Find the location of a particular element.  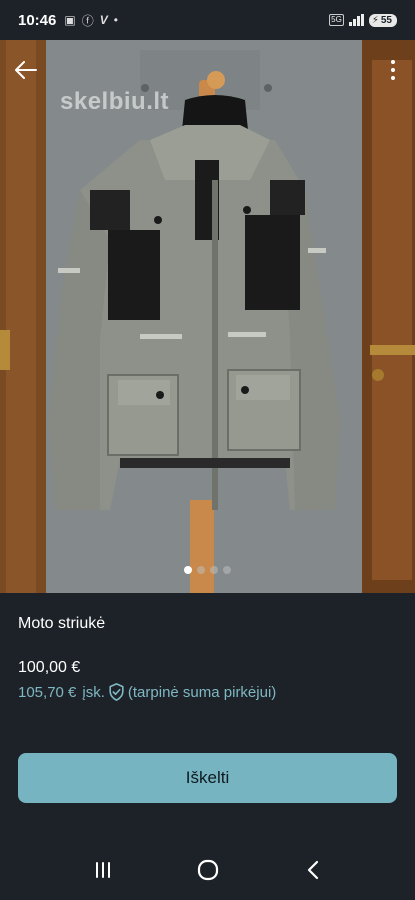

buyer-total-note: (tarpinė suma pirkėjui) is located at coordinates (202, 692).